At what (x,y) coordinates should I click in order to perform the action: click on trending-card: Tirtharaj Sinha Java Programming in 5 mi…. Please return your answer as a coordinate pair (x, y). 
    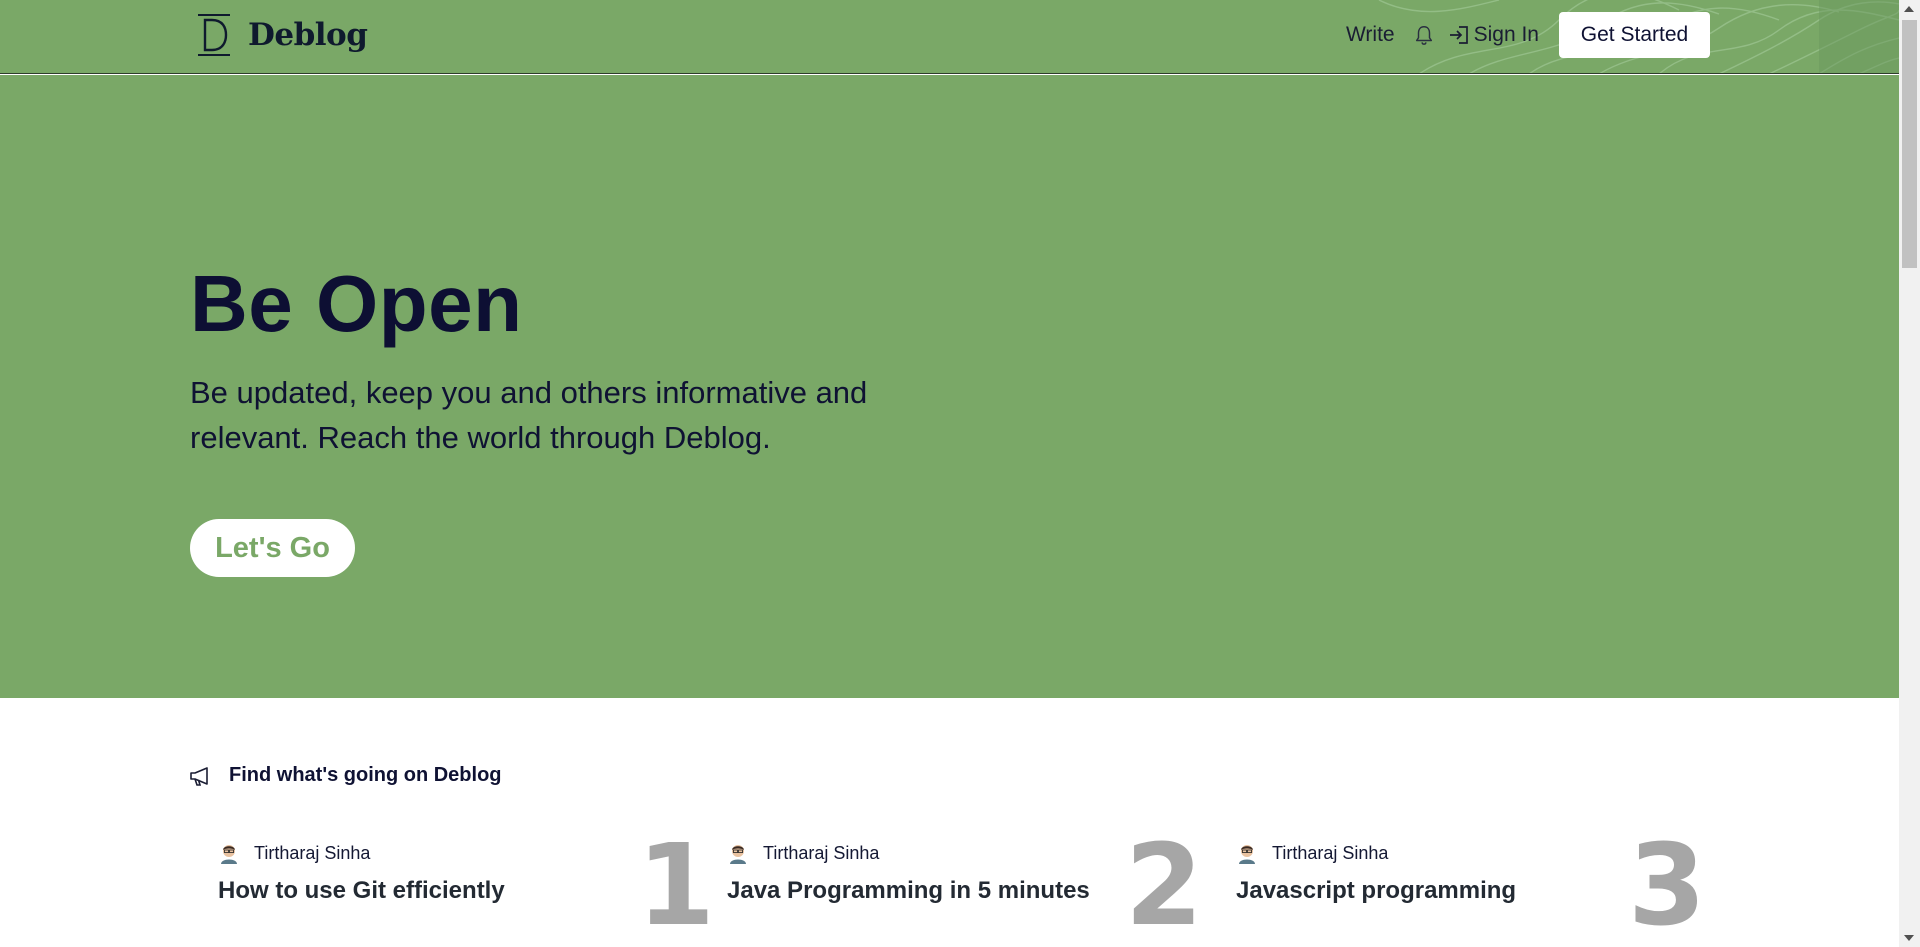
    Looking at the image, I should click on (908, 873).